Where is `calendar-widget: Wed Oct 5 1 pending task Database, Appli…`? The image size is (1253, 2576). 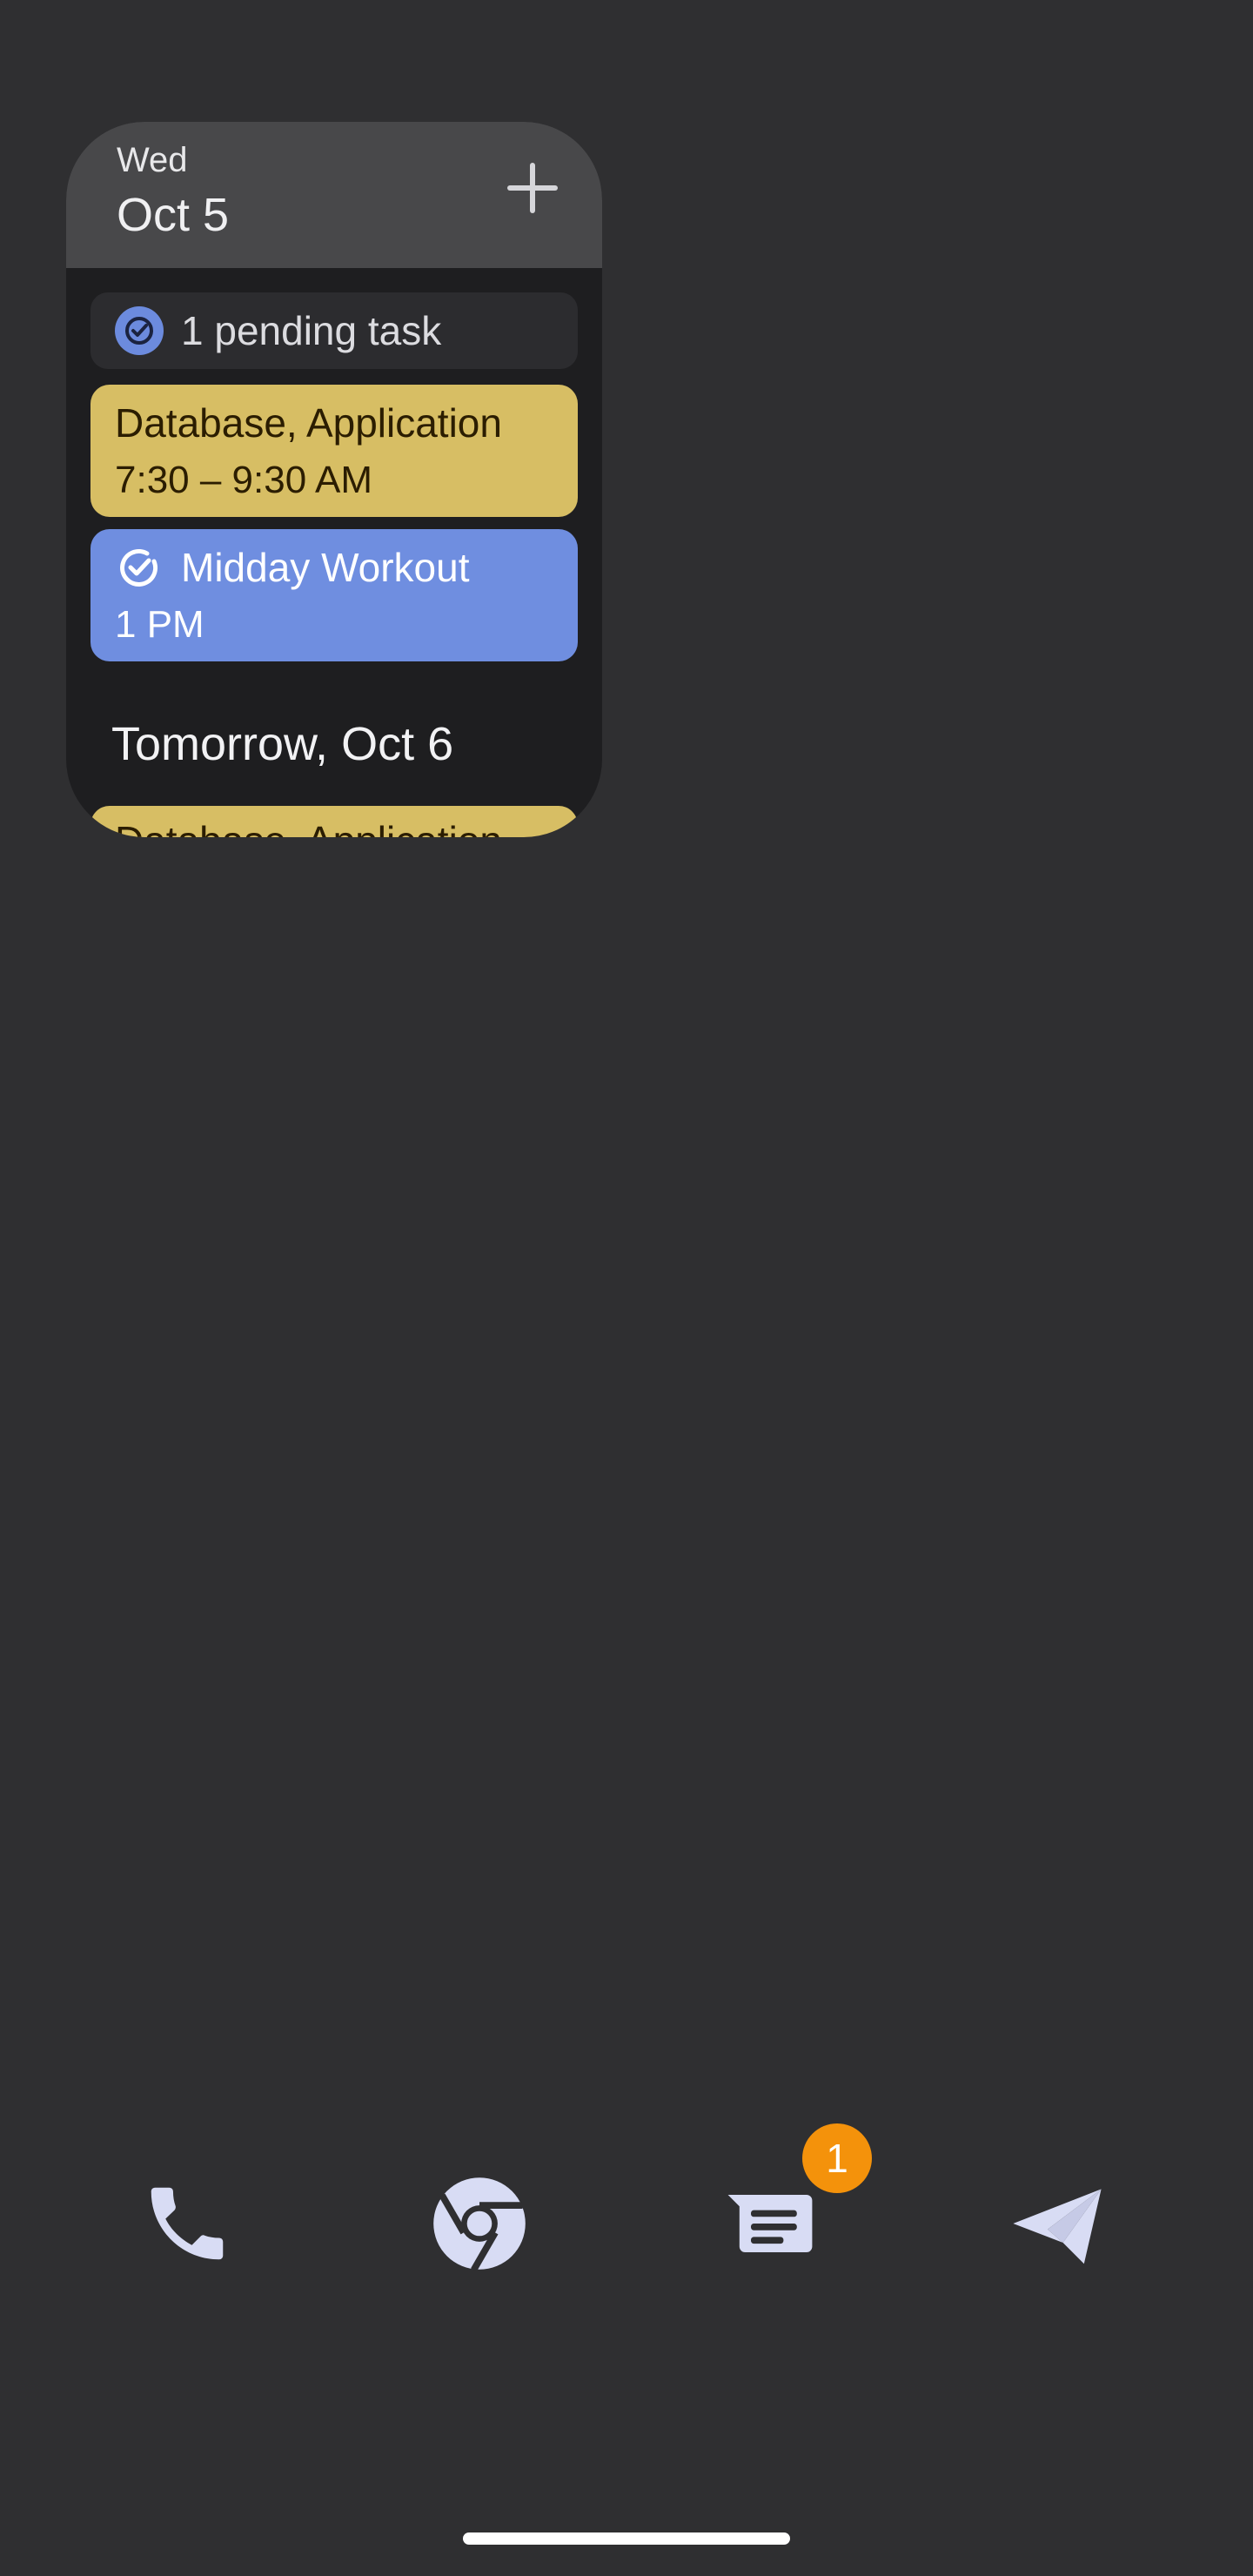
calendar-widget: Wed Oct 5 1 pending task Database, Appli… is located at coordinates (334, 479).